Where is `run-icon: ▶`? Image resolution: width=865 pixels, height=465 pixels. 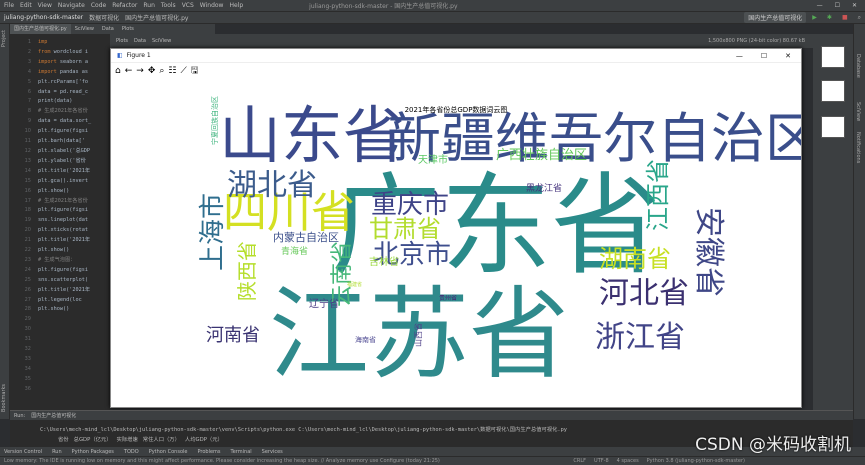 run-icon: ▶ is located at coordinates (814, 17).